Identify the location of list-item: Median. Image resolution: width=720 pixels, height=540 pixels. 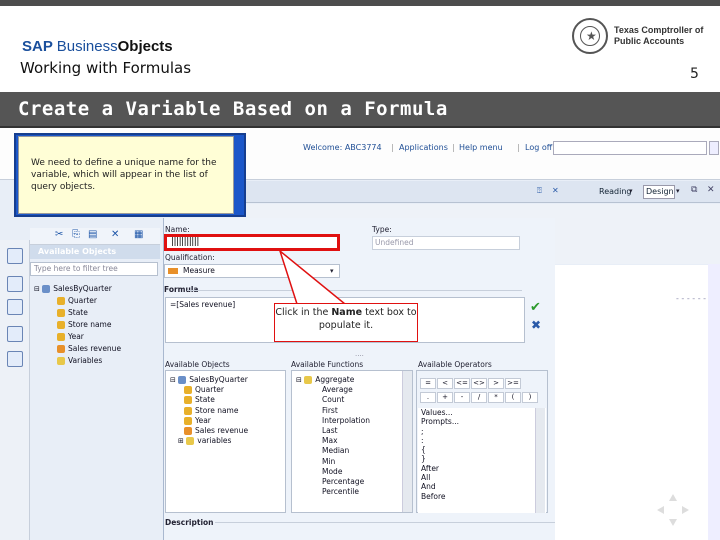
(354, 451).